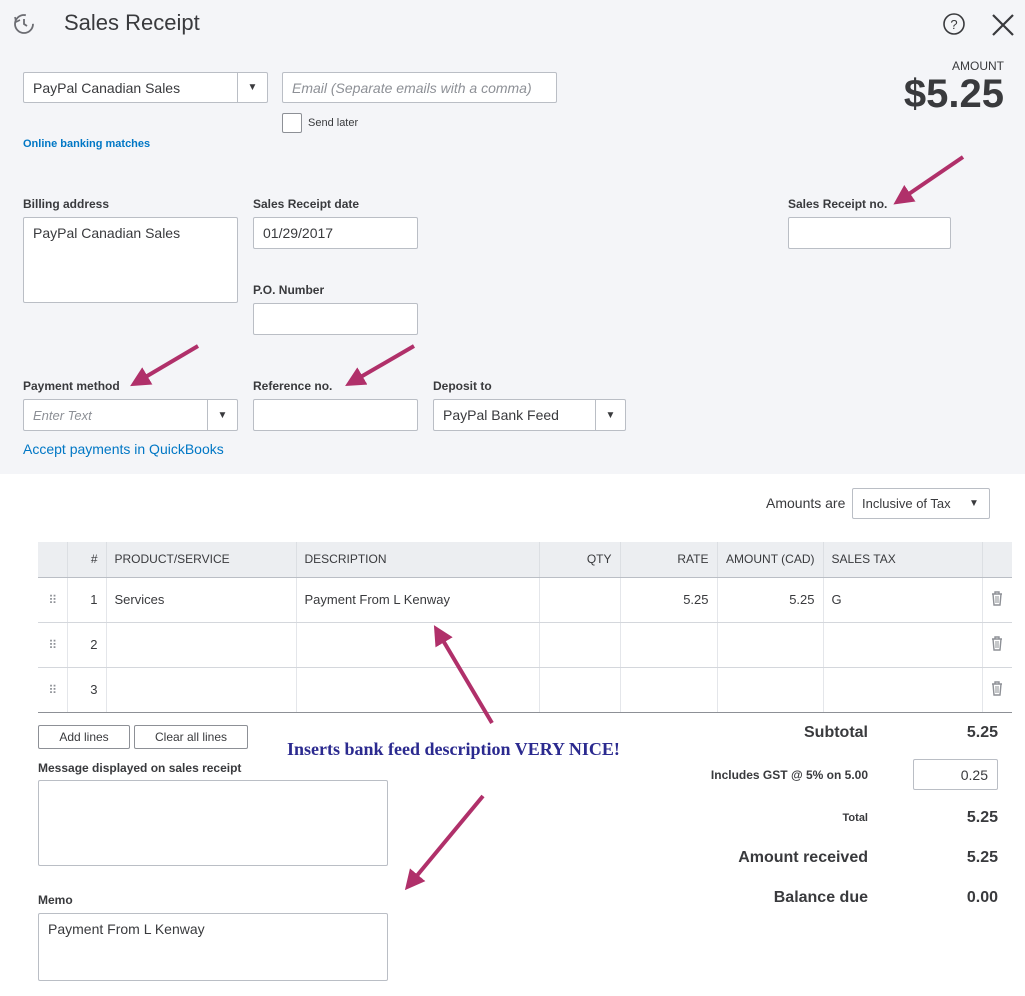  I want to click on amount-received-label: Amount received, so click(803, 857).